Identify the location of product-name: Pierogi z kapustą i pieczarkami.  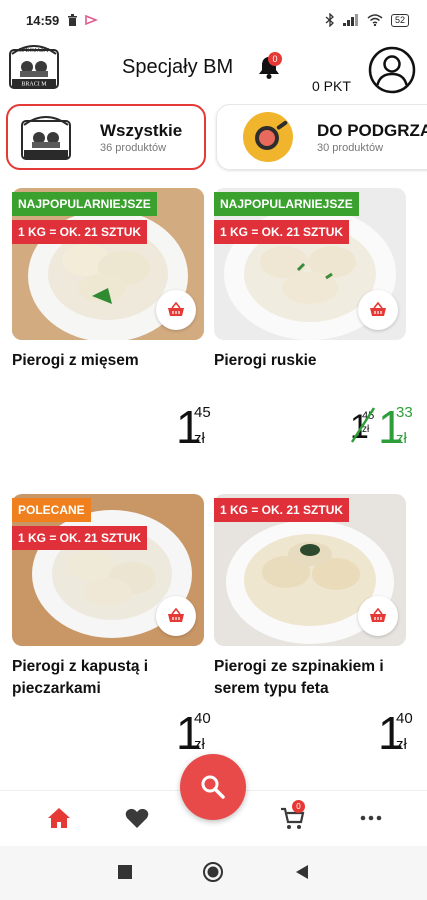
(110, 678).